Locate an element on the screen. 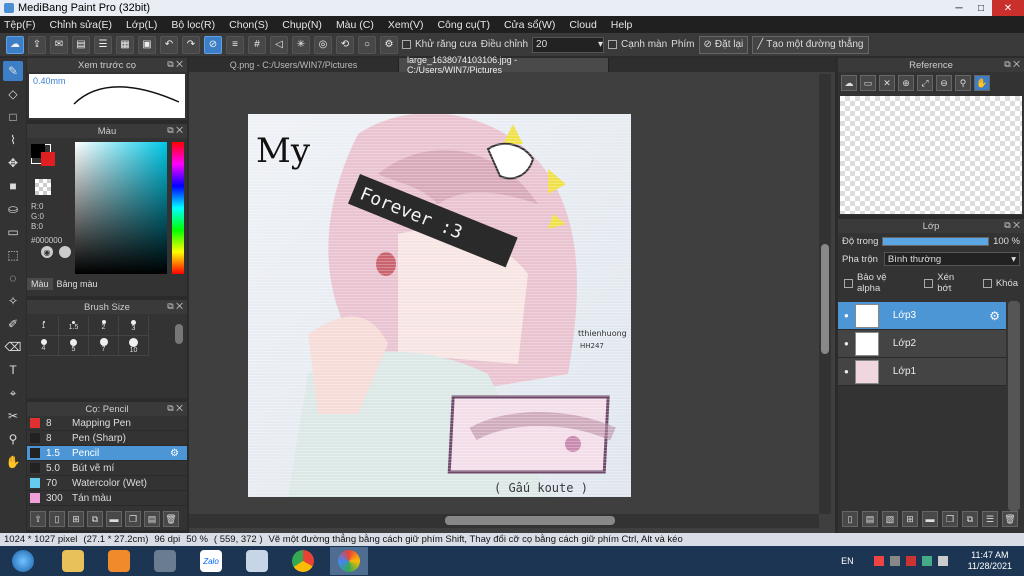  bucket-tool-icon: ⛀ is located at coordinates (13, 209).